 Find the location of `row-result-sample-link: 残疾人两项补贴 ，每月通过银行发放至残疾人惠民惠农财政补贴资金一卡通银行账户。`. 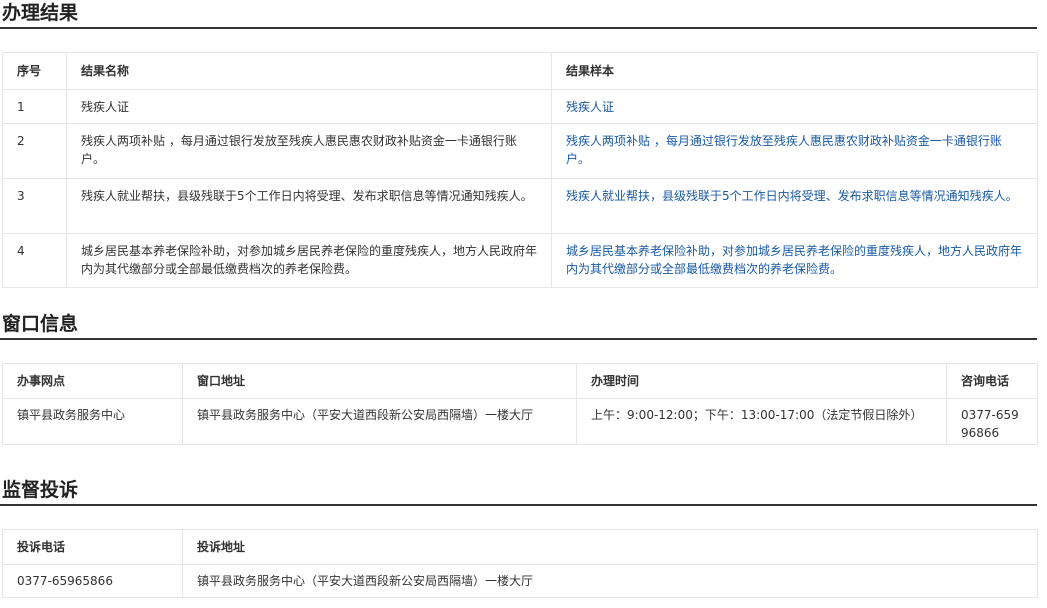

row-result-sample-link: 残疾人两项补贴 ，每月通过银行发放至残疾人惠民惠农财政补贴资金一卡通银行账户。 is located at coordinates (794, 151).